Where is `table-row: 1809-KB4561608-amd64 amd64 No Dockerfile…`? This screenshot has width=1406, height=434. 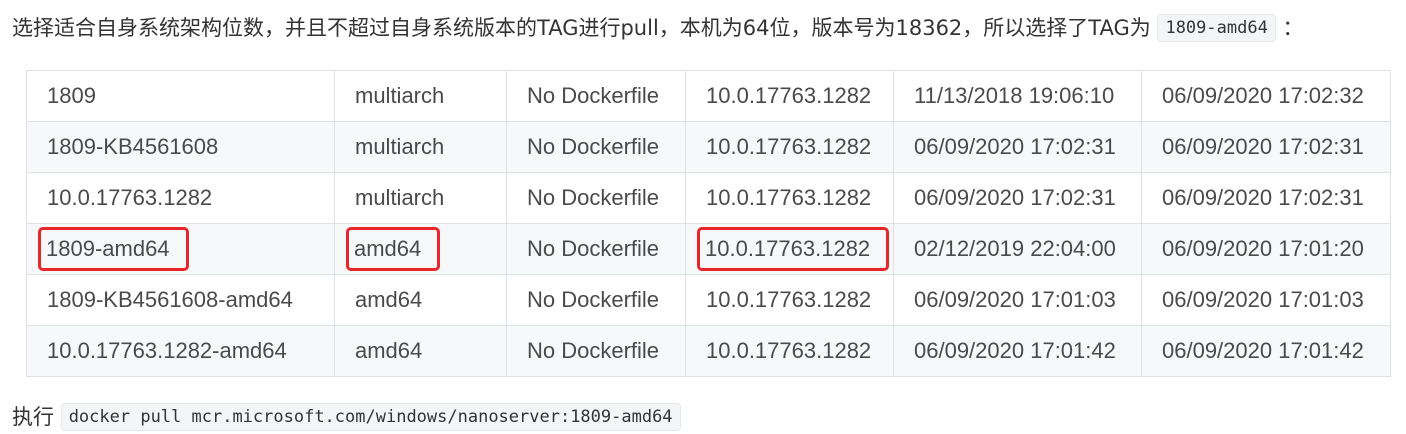
table-row: 1809-KB4561608-amd64 amd64 No Dockerfile… is located at coordinates (708, 300).